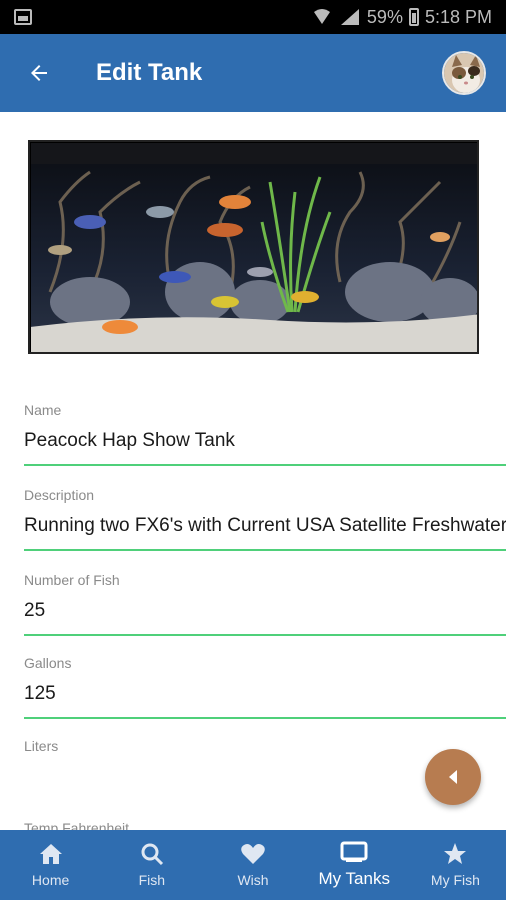  What do you see at coordinates (152, 854) in the screenshot?
I see `search-icon` at bounding box center [152, 854].